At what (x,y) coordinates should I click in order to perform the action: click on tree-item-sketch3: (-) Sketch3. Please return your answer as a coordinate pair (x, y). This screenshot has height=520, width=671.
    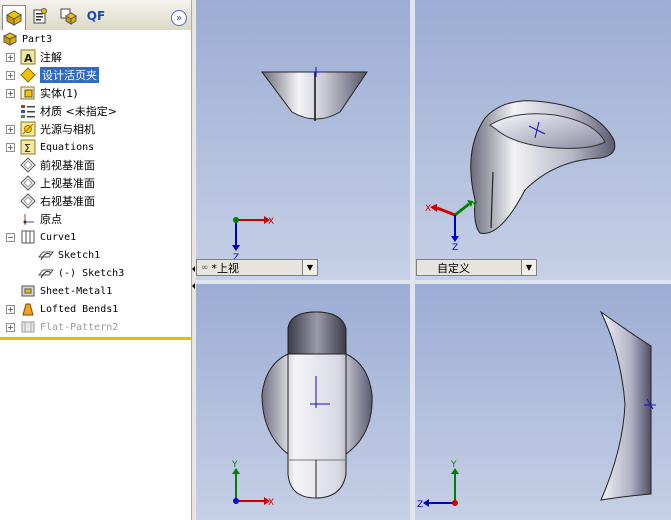
    Looking at the image, I should click on (81, 273).